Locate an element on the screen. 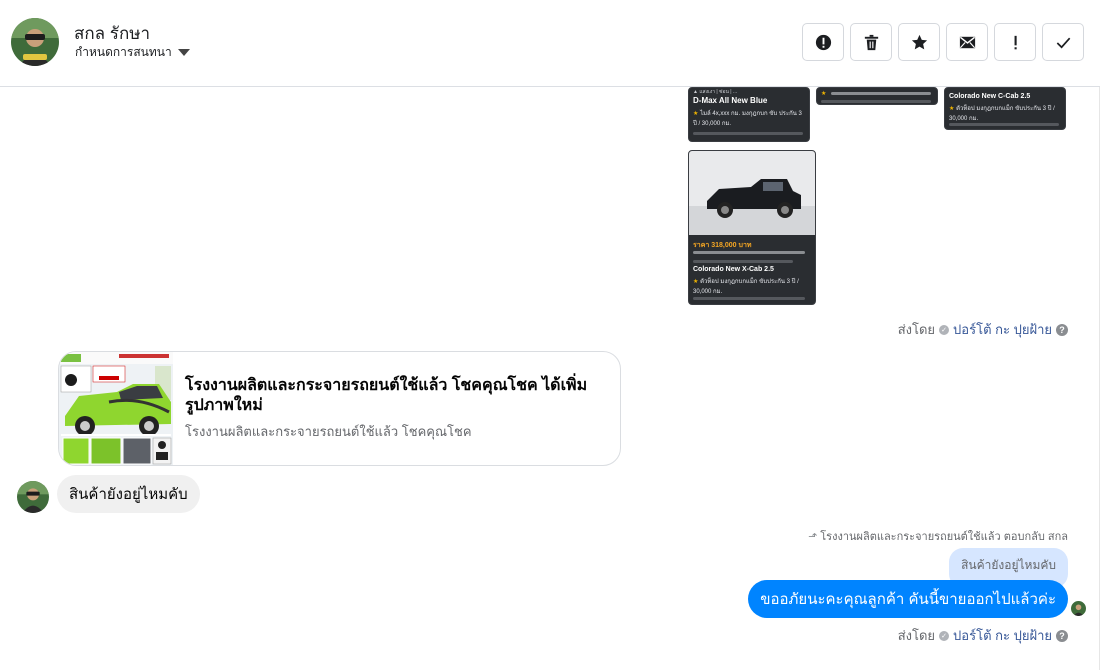  envelope-icon is located at coordinates (967, 42).